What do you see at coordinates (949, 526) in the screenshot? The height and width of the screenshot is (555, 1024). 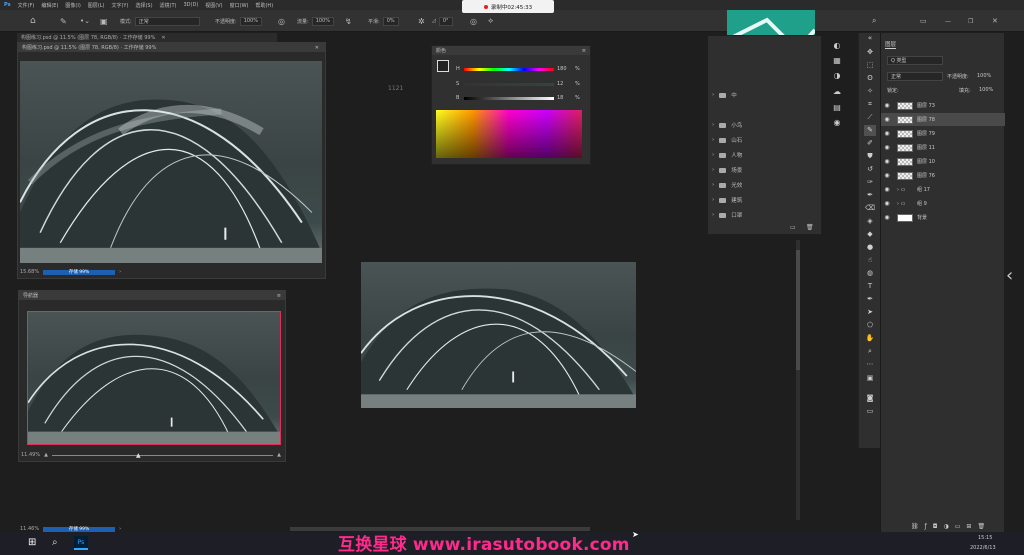 I see `adjustment-layer-icon: ◑` at bounding box center [949, 526].